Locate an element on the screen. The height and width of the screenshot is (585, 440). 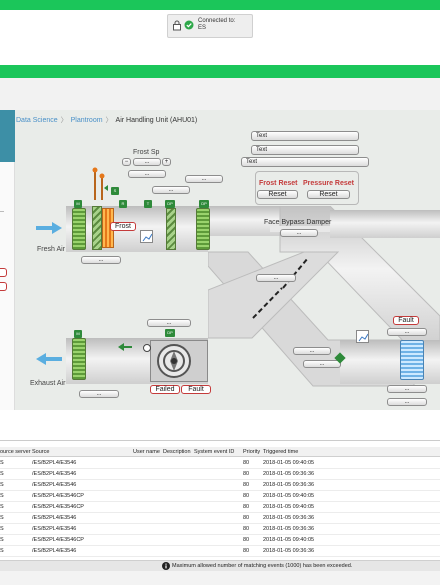
fan-failed-status: Failed is located at coordinates (165, 389).